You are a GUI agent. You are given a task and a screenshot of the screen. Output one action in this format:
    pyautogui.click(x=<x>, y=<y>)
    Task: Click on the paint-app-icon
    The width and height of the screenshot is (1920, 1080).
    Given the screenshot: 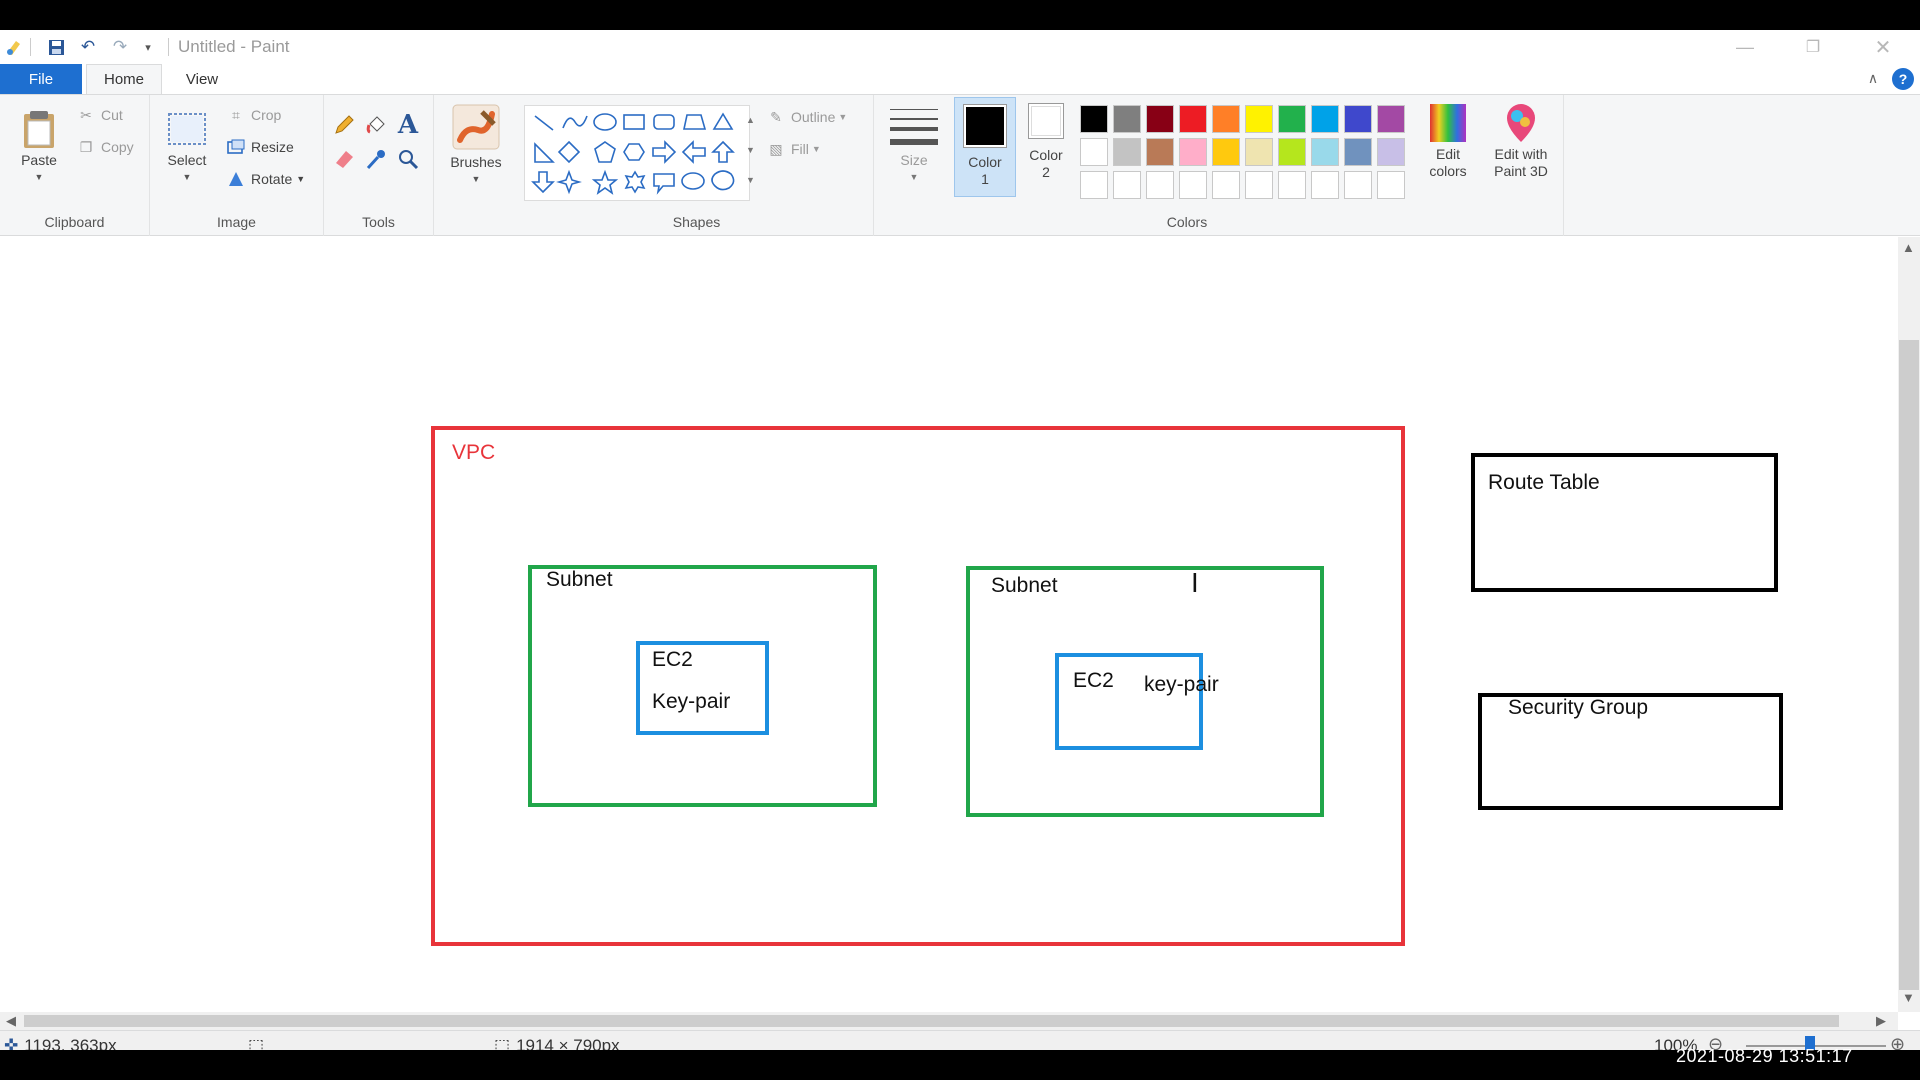 What is the action you would take?
    pyautogui.click(x=14, y=47)
    